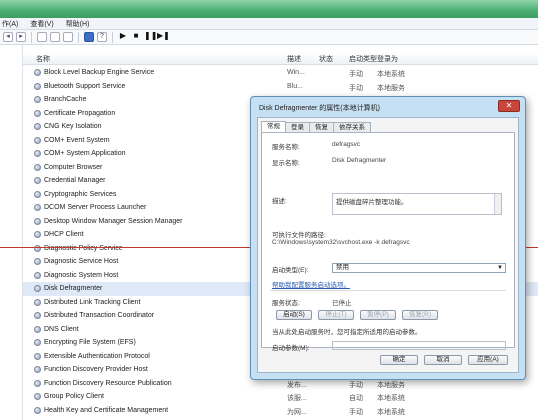 This screenshot has height=420, width=538. Describe the element at coordinates (78, 37) in the screenshot. I see `toolbar-separator` at that location.